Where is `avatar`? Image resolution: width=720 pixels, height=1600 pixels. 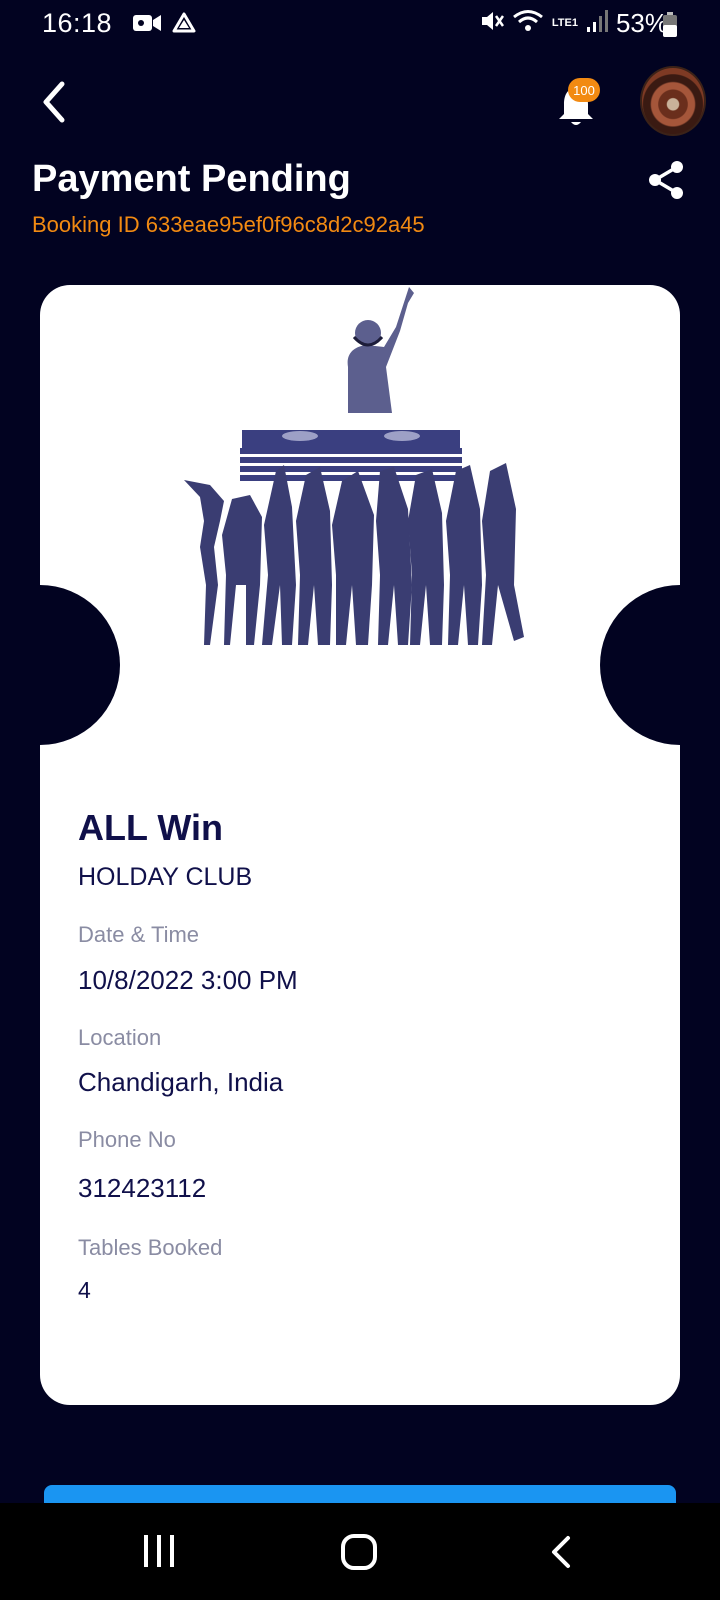
avatar is located at coordinates (673, 101).